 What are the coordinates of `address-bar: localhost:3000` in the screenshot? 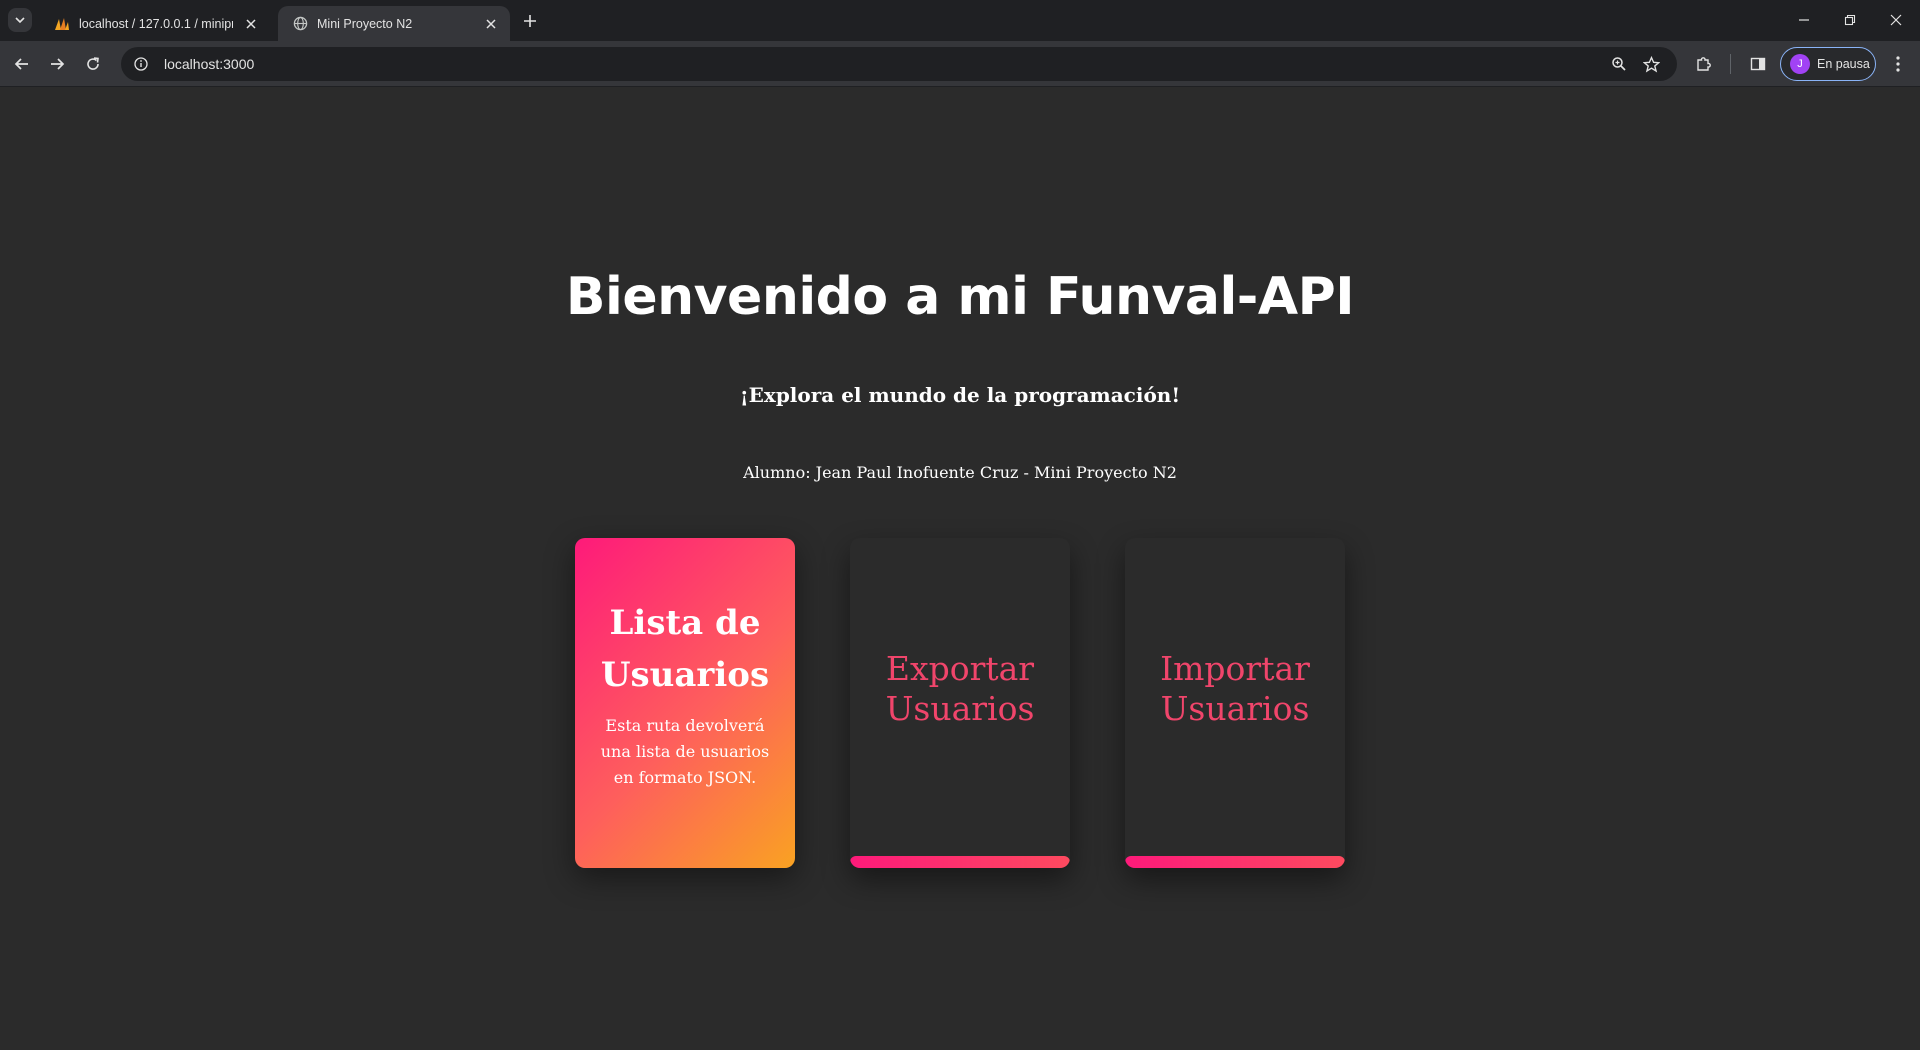 It's located at (899, 64).